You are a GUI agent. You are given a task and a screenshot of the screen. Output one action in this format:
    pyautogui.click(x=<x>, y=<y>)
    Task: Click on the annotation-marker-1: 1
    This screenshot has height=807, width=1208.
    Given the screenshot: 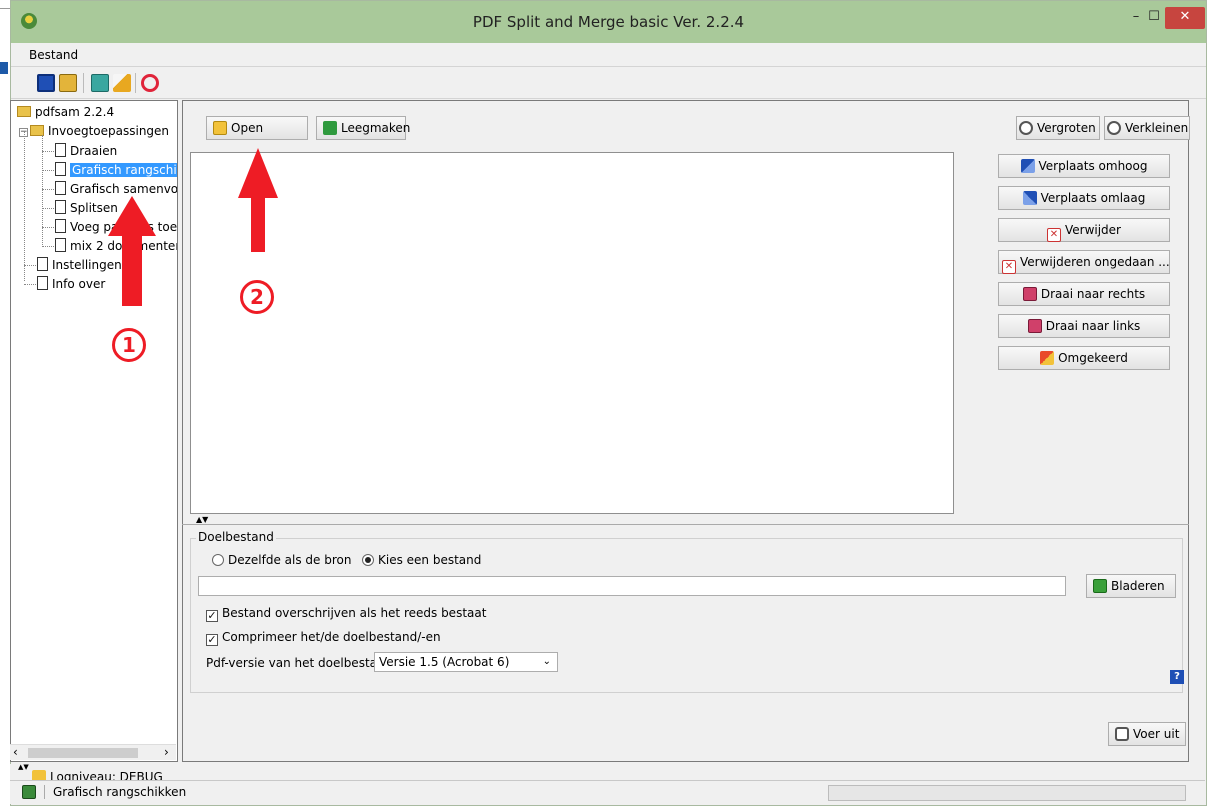 What is the action you would take?
    pyautogui.click(x=129, y=345)
    